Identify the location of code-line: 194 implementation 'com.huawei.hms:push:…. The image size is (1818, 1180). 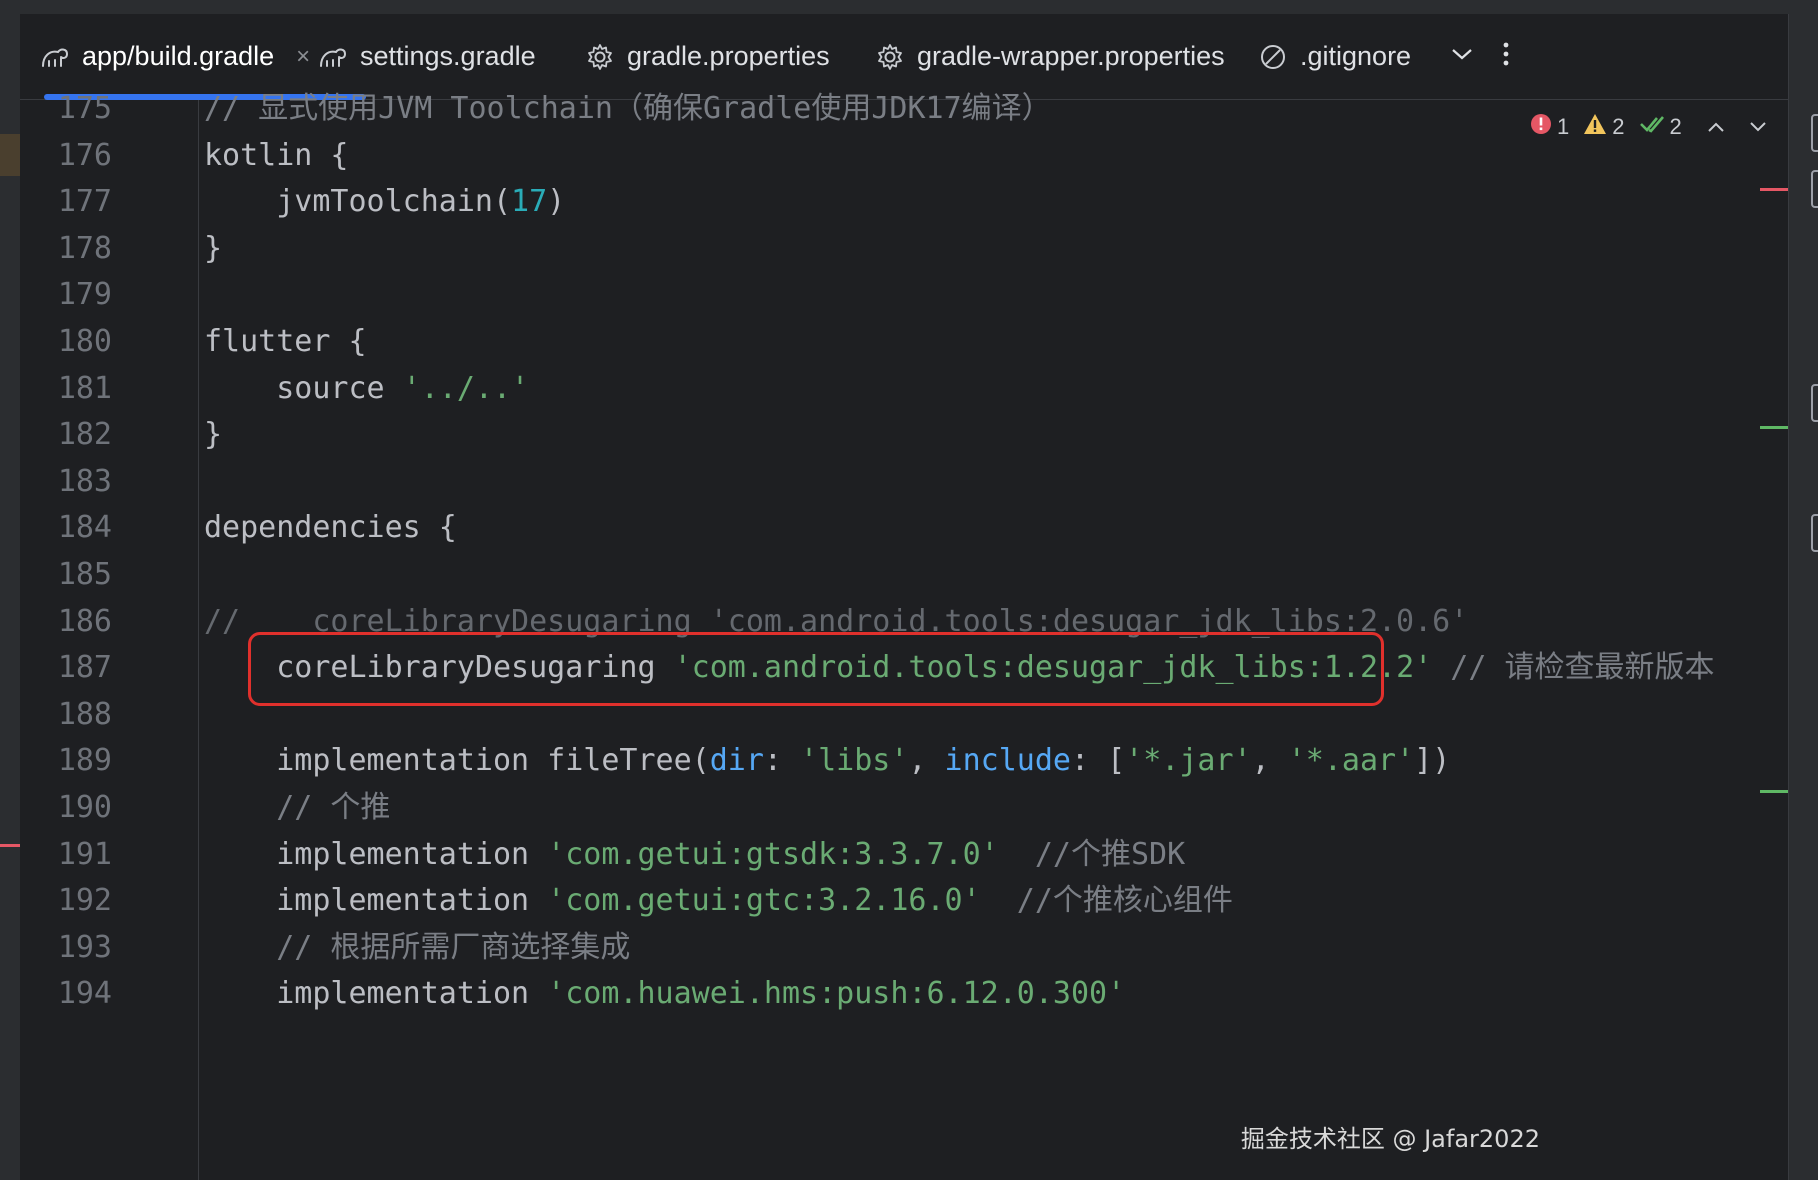
(904, 994).